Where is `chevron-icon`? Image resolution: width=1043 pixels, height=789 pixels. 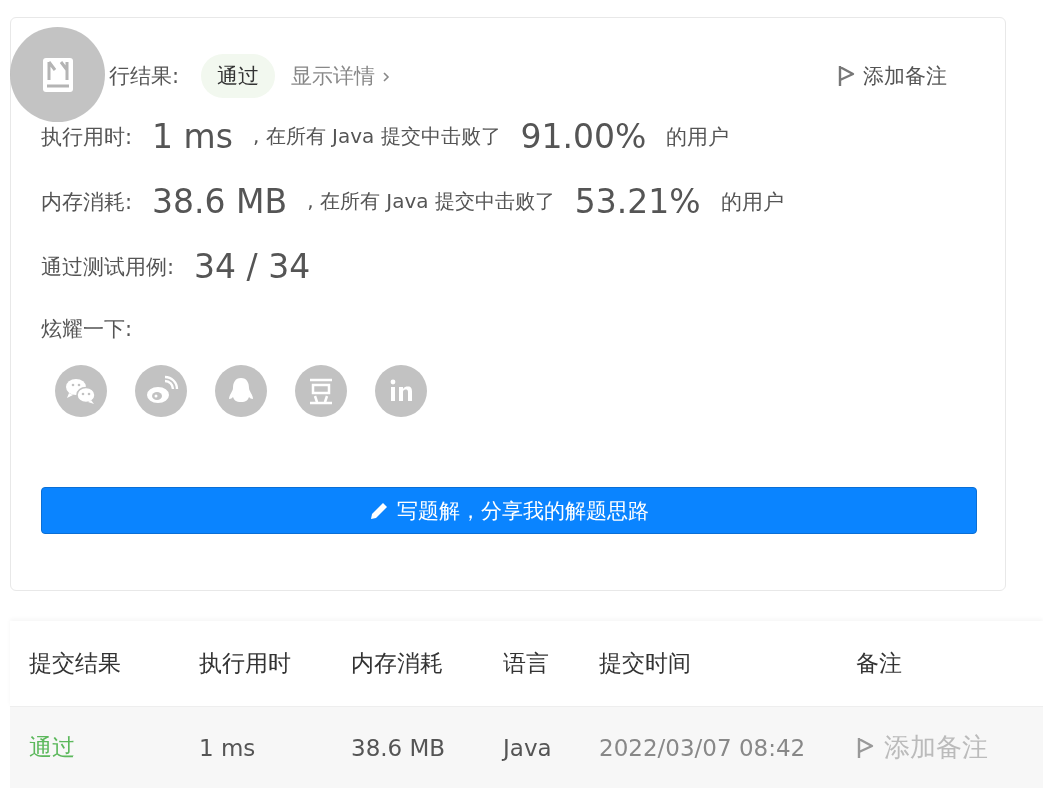
chevron-icon is located at coordinates (385, 77).